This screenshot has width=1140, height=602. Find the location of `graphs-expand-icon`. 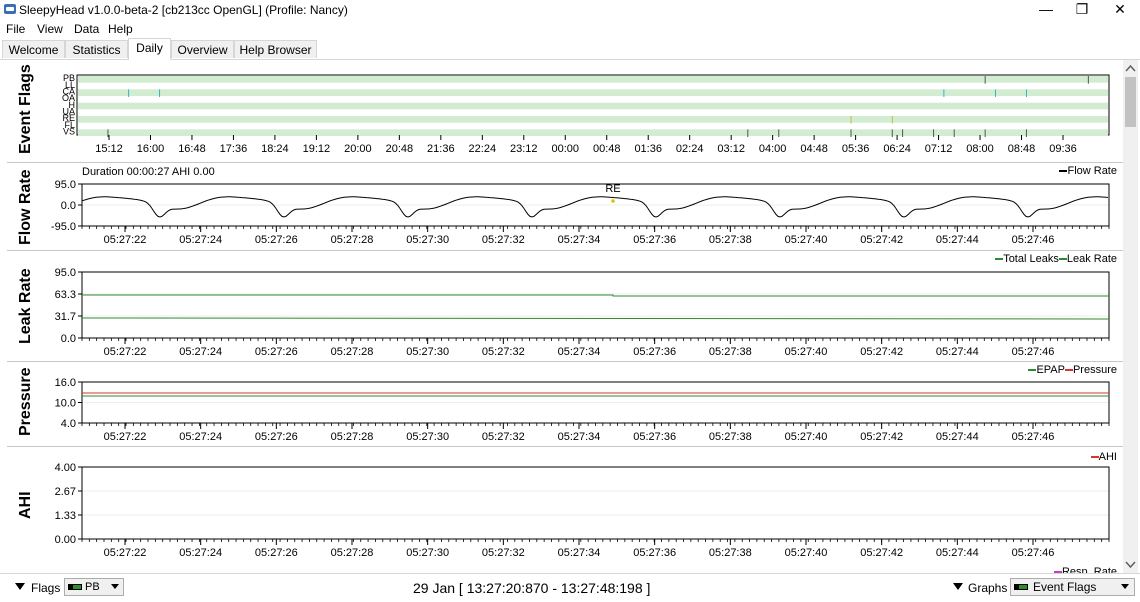

graphs-expand-icon is located at coordinates (958, 587).